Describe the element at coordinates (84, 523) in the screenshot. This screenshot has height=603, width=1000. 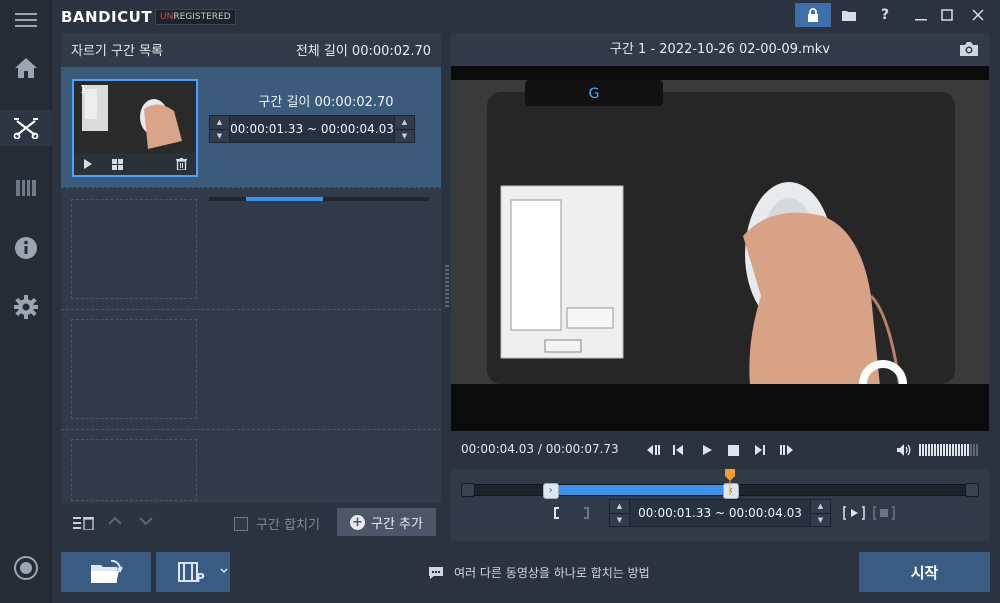
I see `delete-all-icon` at that location.